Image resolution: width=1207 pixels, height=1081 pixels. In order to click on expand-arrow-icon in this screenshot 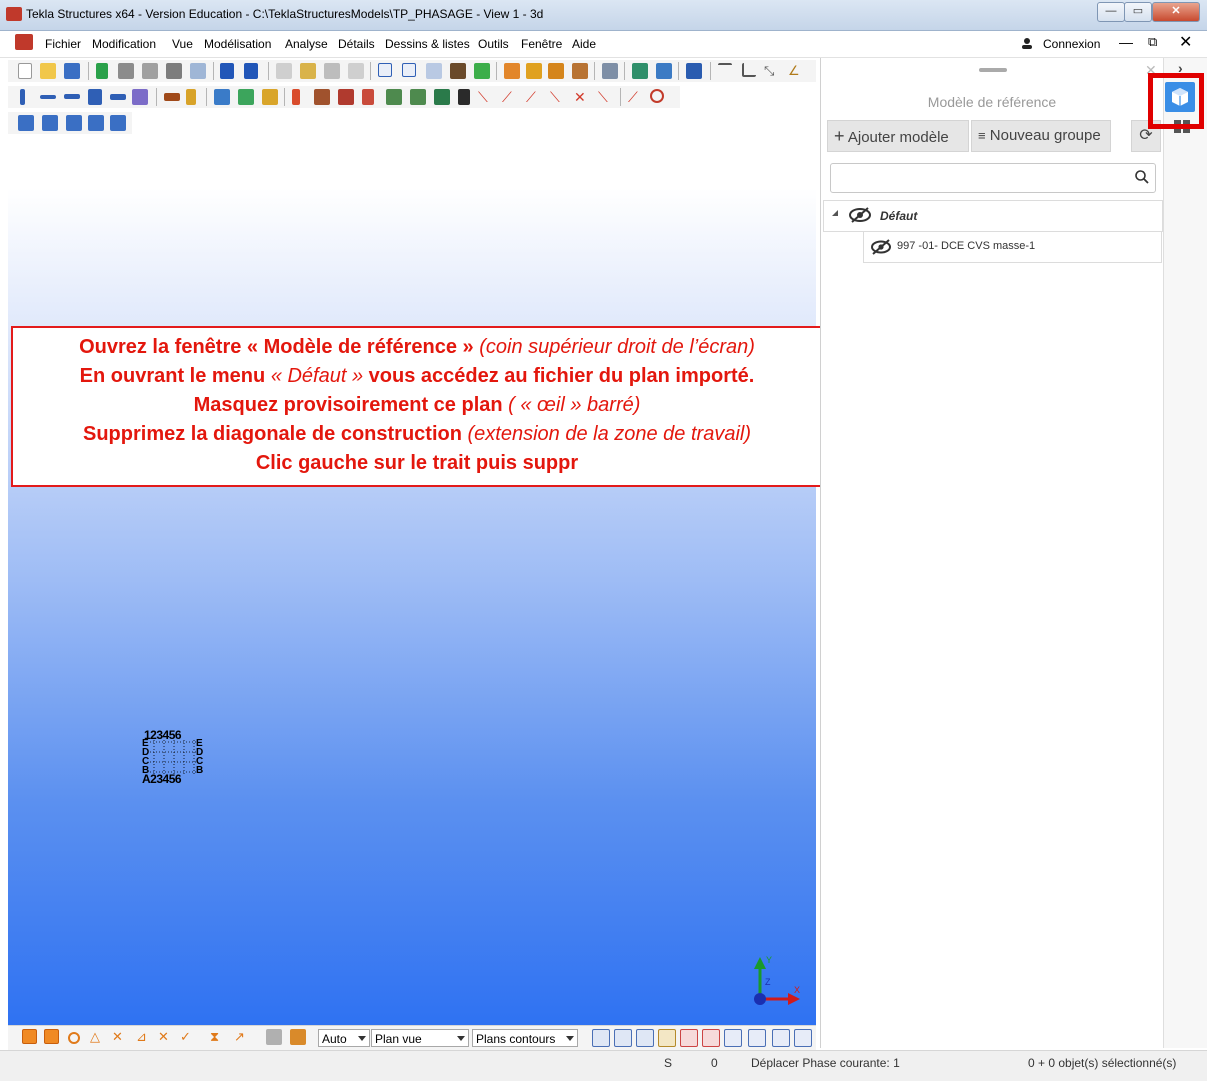, I will do `click(835, 213)`.